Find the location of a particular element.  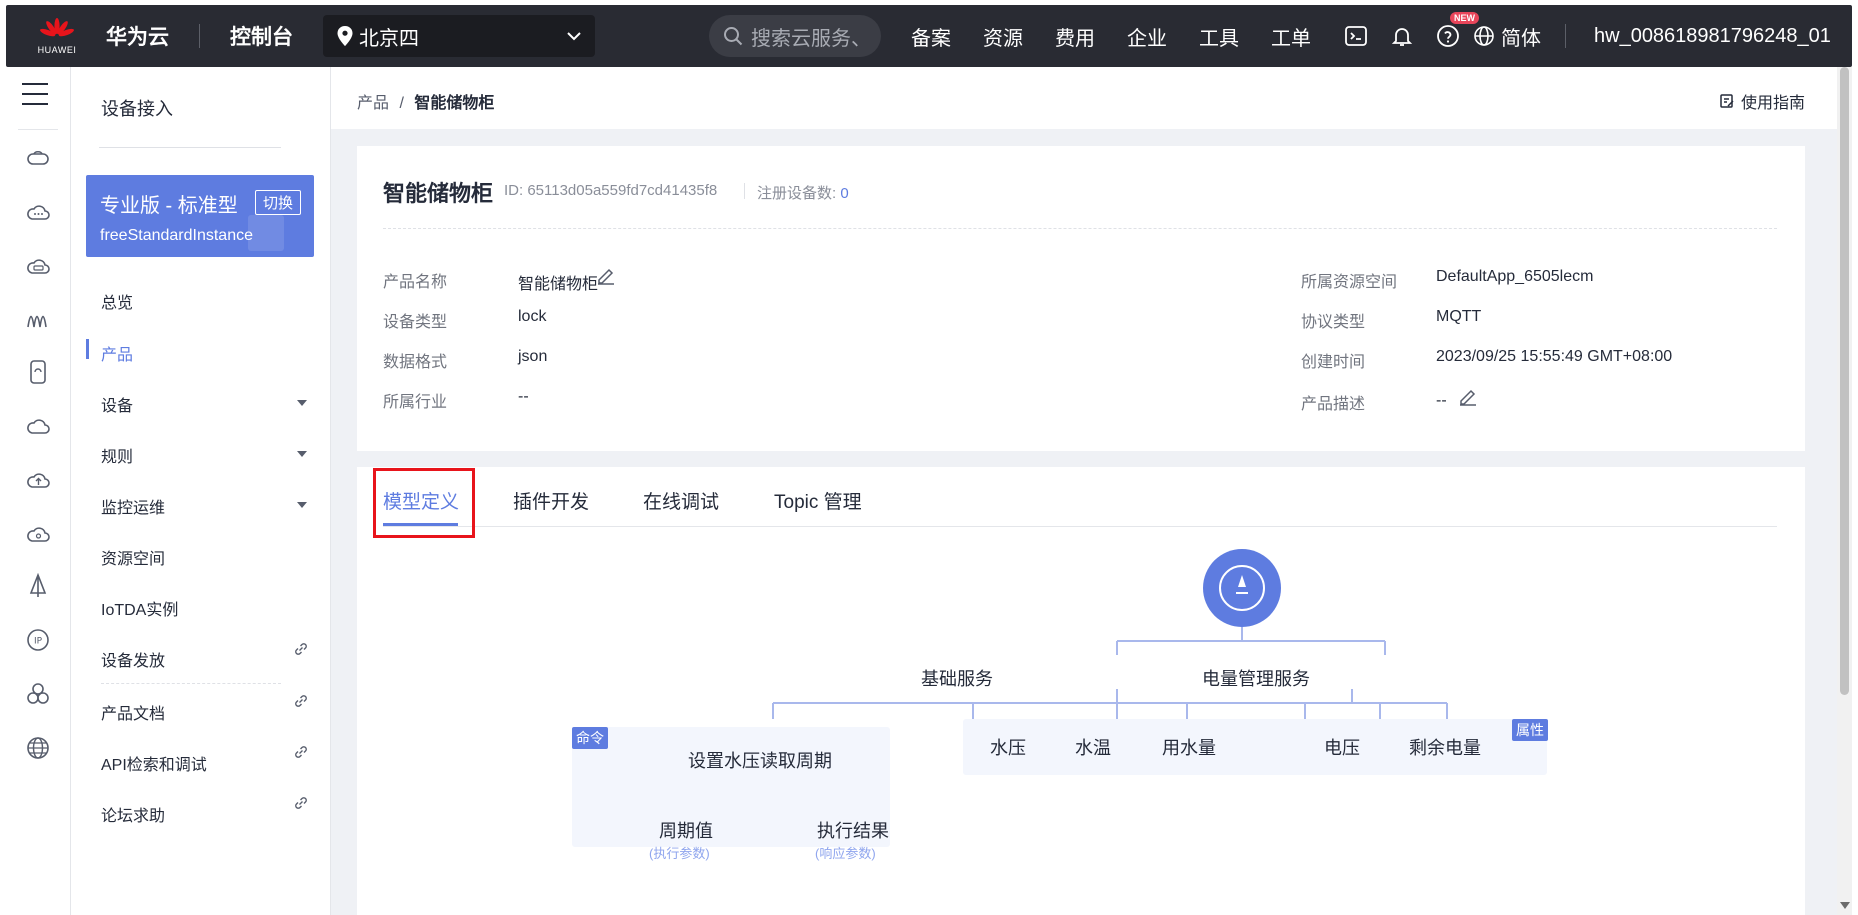

product-title: 智能储物柜 is located at coordinates (438, 193).